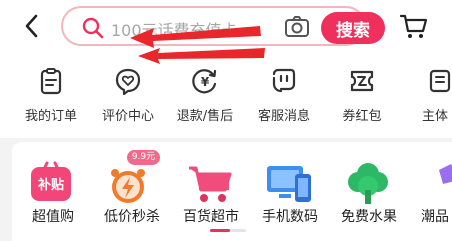 This screenshot has height=241, width=452. What do you see at coordinates (132, 217) in the screenshot?
I see `category-label: 低价秒杀` at bounding box center [132, 217].